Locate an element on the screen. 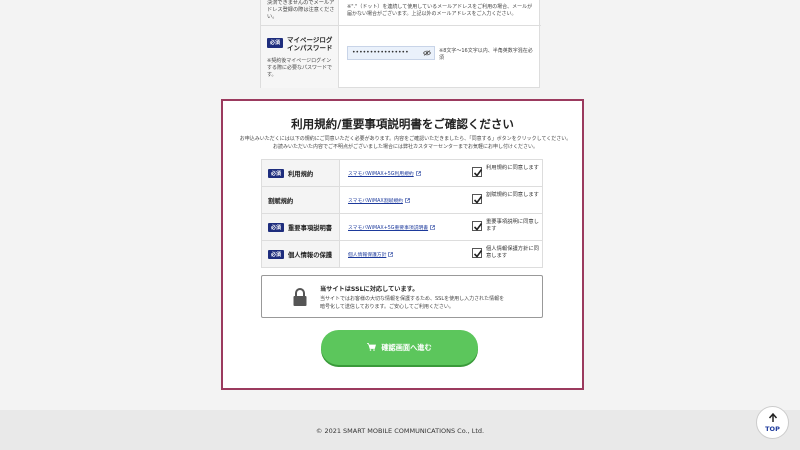  term-link-usage: スマモバWiMAX+5G利用規約 is located at coordinates (384, 173).